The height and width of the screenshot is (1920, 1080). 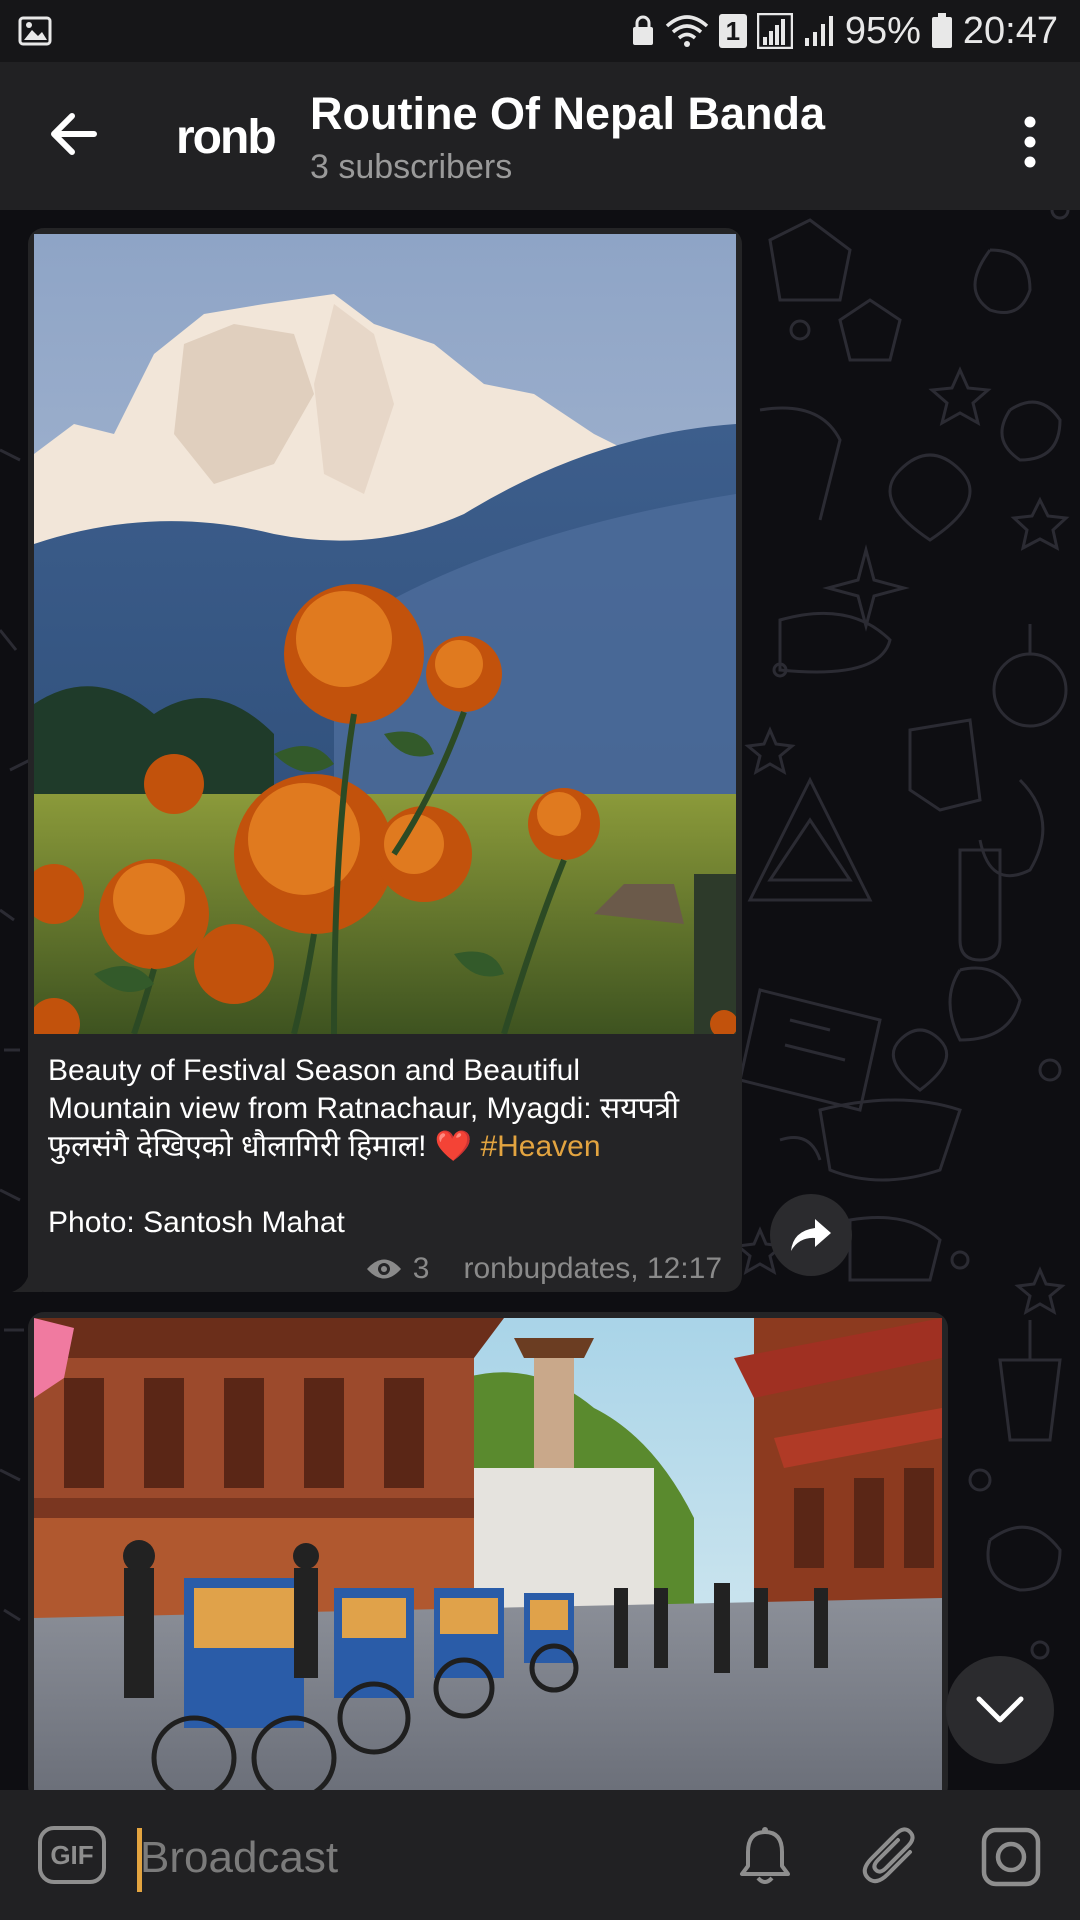 I want to click on chevron-down-icon, so click(x=1000, y=1709).